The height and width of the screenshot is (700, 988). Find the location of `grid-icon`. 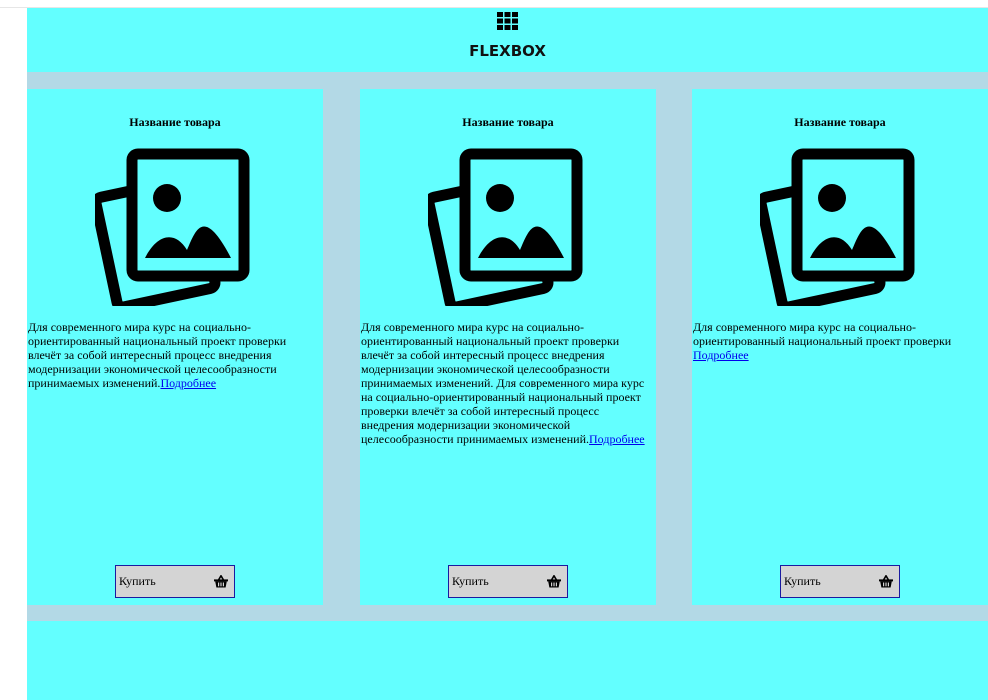

grid-icon is located at coordinates (507, 21).